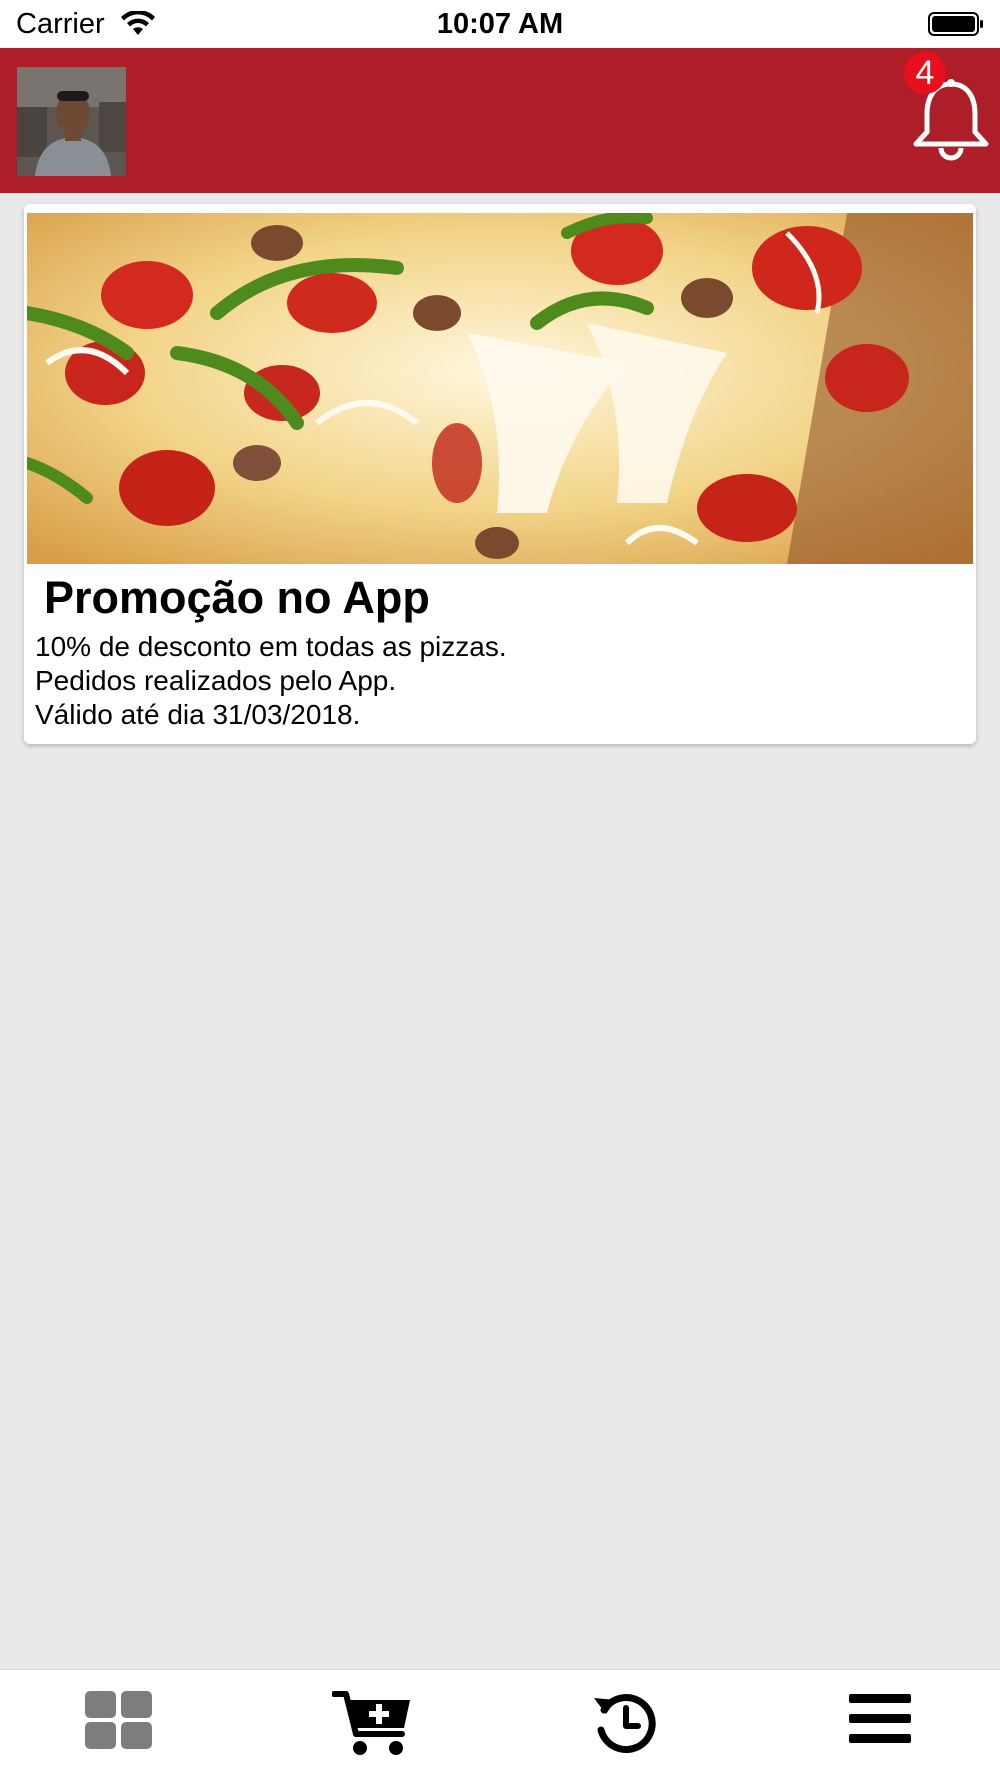 This screenshot has height=1778, width=1000. I want to click on tab-history, so click(625, 1724).